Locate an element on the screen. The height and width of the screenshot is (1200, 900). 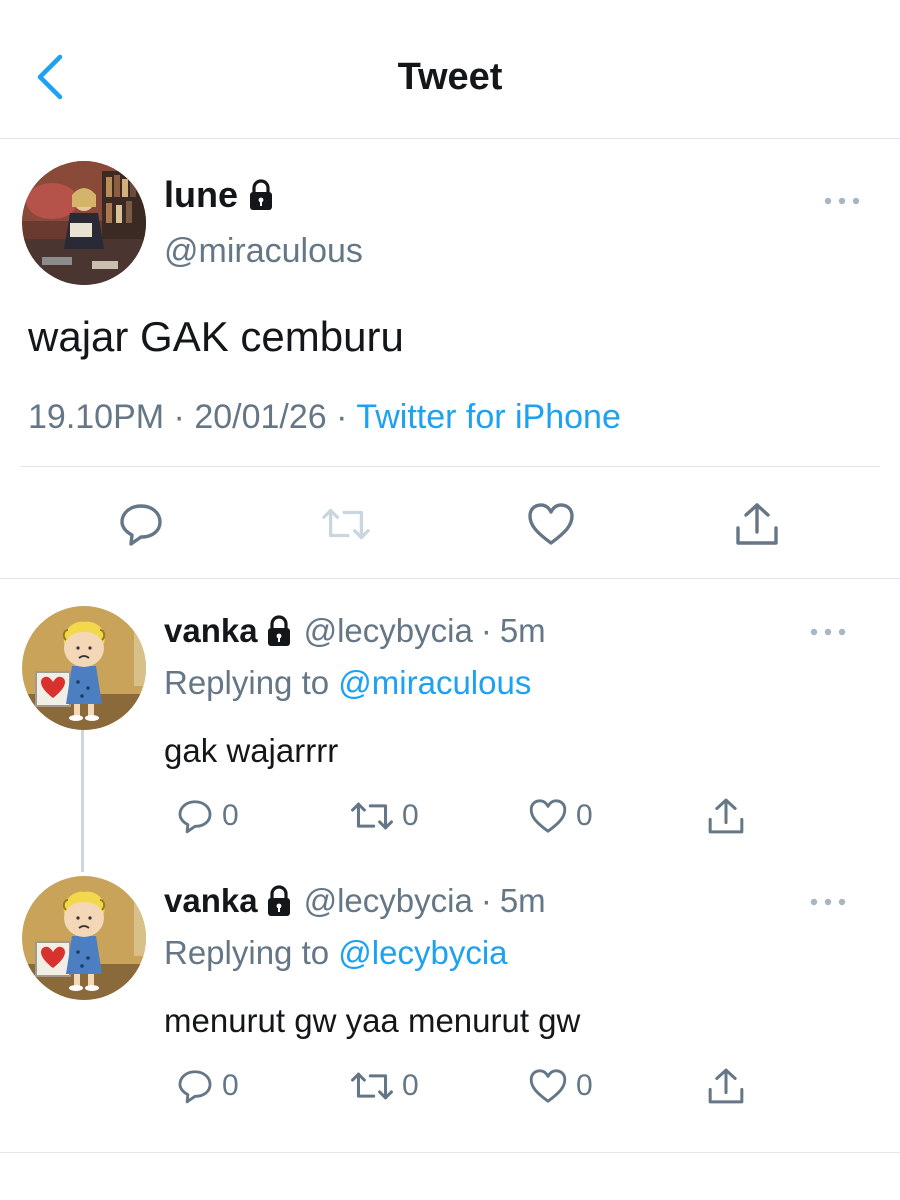
username-handle: @miraculous is located at coordinates (263, 251).